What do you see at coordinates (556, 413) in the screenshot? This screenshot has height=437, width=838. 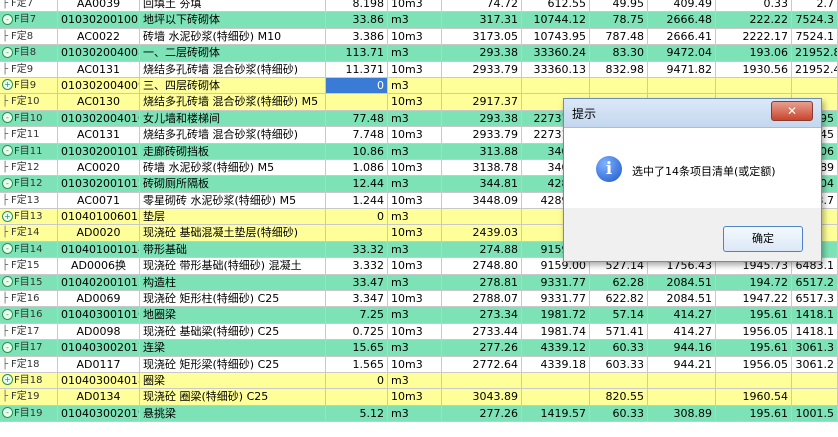 I see `cell-total-price: 1419.57` at bounding box center [556, 413].